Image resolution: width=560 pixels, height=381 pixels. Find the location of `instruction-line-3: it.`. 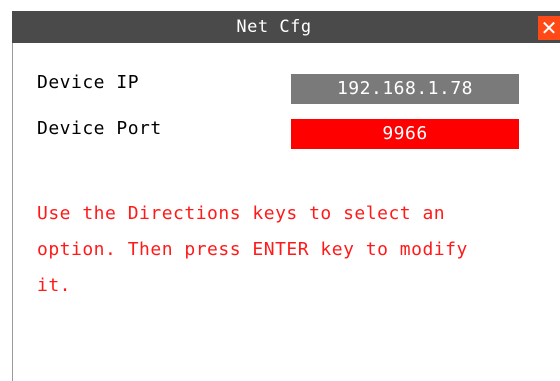

instruction-line-3: it. is located at coordinates (54, 285).